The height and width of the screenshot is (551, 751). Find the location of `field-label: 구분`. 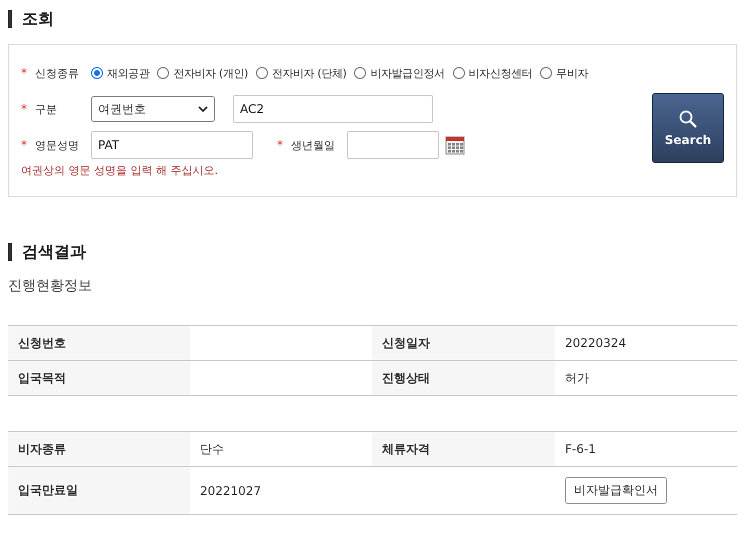

field-label: 구분 is located at coordinates (46, 109).